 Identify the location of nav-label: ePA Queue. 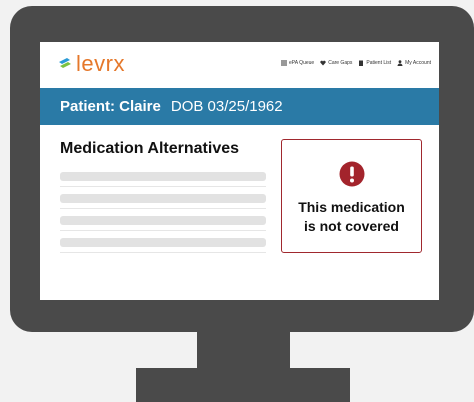
(301, 63).